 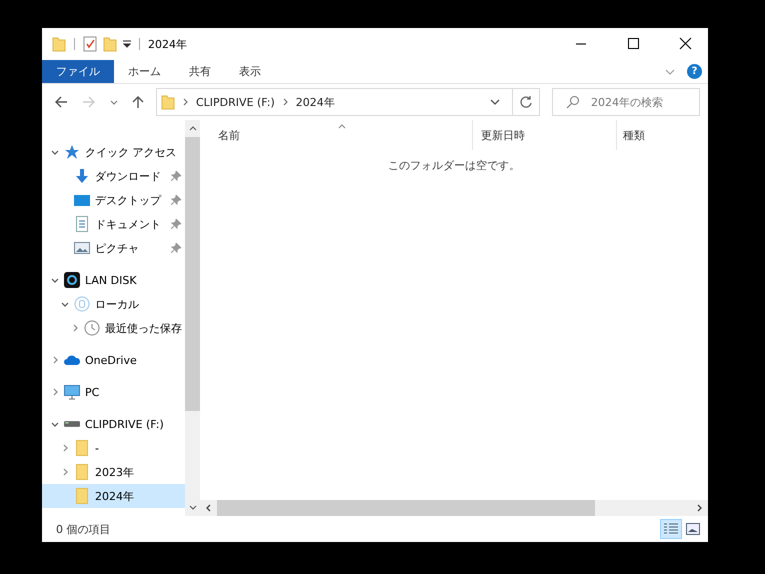 I want to click on tree-item: CLIPDRIVE (F:), so click(x=113, y=424).